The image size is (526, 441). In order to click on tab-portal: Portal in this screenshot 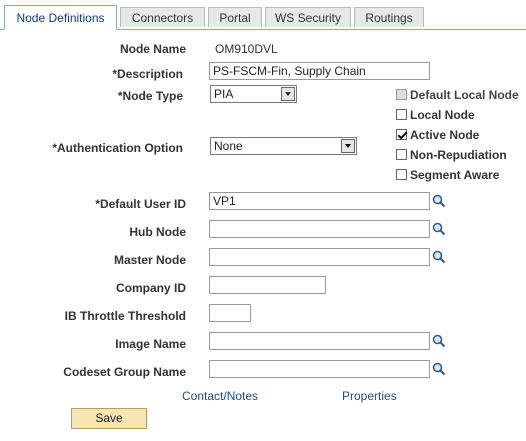, I will do `click(235, 17)`.